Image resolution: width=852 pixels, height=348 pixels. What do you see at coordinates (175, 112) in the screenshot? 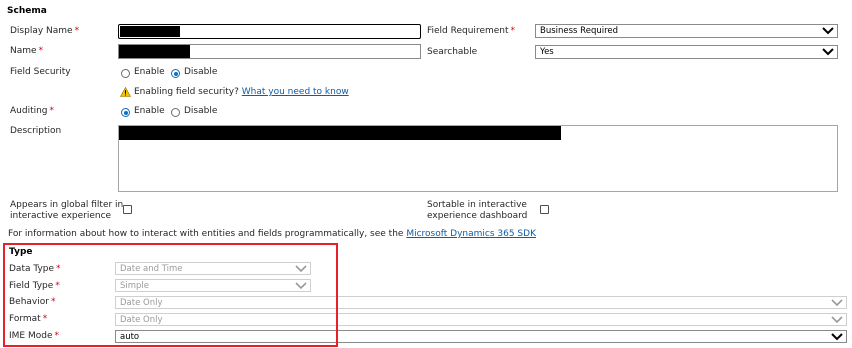
I see `auditing-disable-radio` at bounding box center [175, 112].